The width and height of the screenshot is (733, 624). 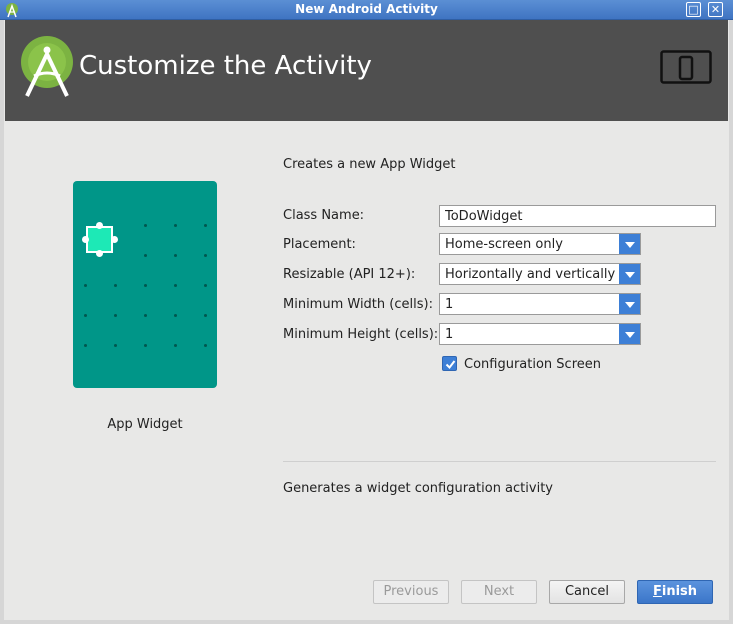 I want to click on finish-button: Finish, so click(x=675, y=592).